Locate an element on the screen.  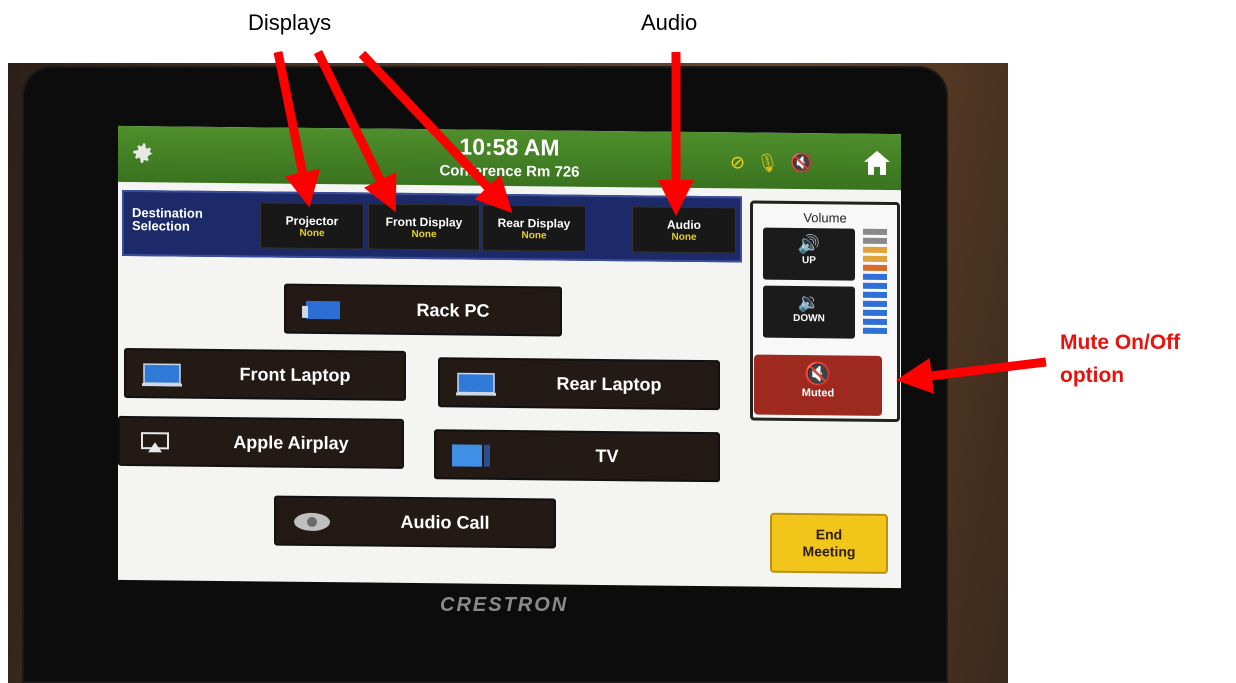
arrow-to-mute is located at coordinates (971, 375).